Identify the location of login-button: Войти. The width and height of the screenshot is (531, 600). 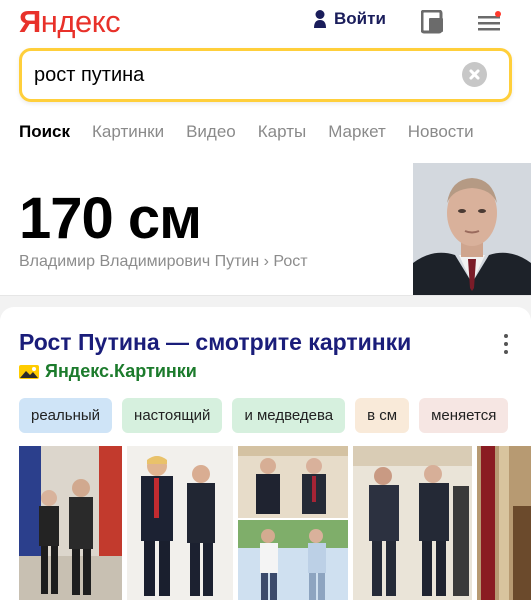
(349, 19).